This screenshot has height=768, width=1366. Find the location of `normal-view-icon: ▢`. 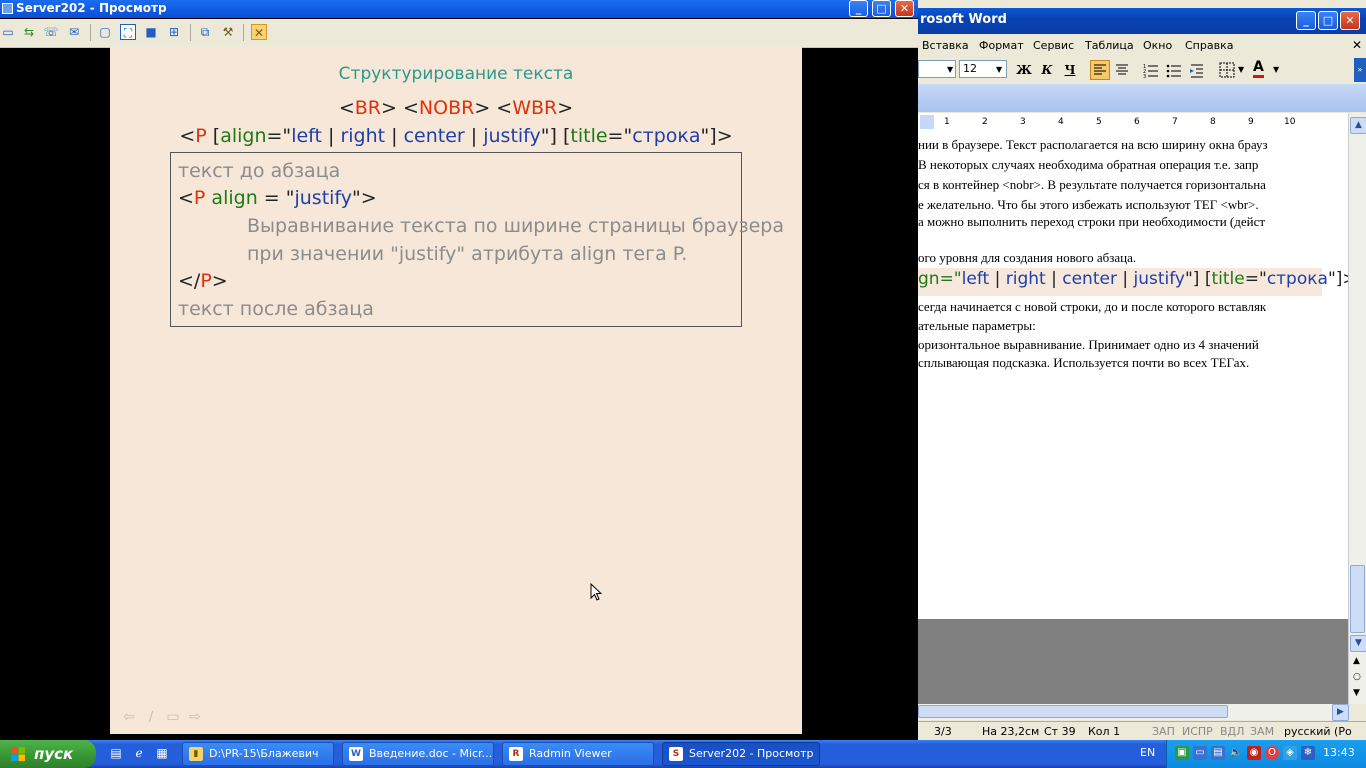

normal-view-icon: ▢ is located at coordinates (105, 32).